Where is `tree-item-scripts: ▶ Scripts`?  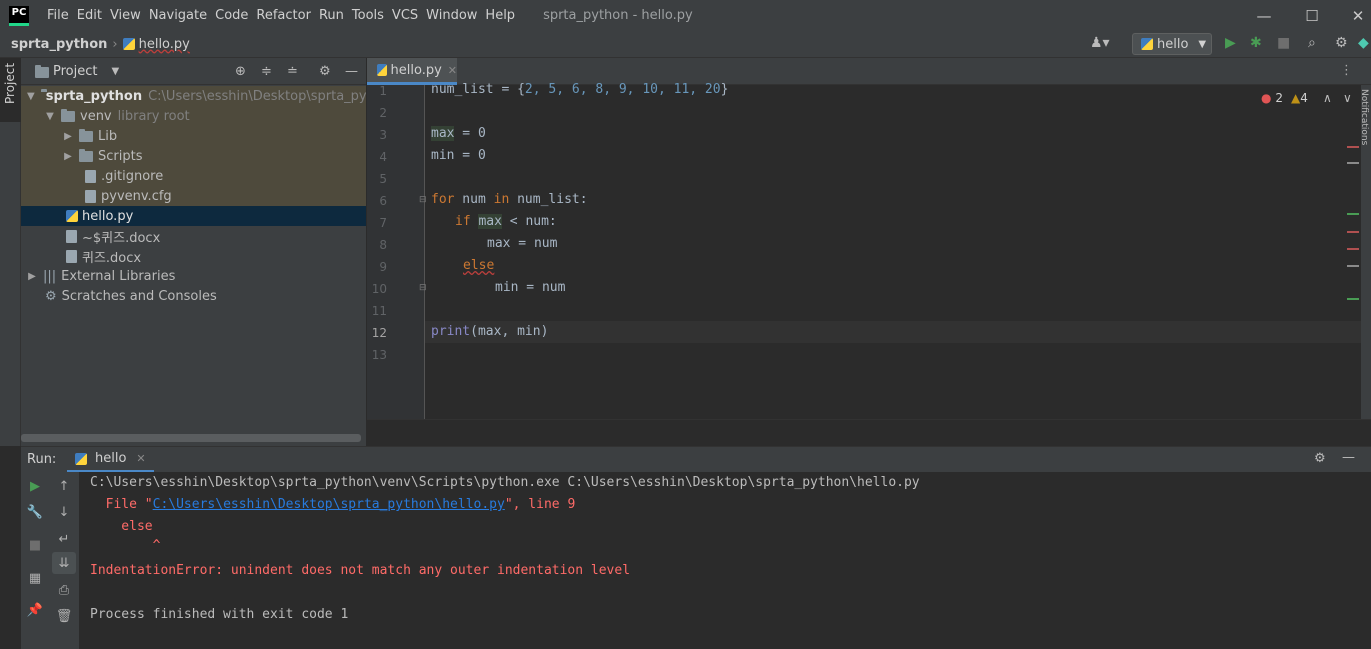
tree-item-scripts: ▶ Scripts is located at coordinates (193, 156).